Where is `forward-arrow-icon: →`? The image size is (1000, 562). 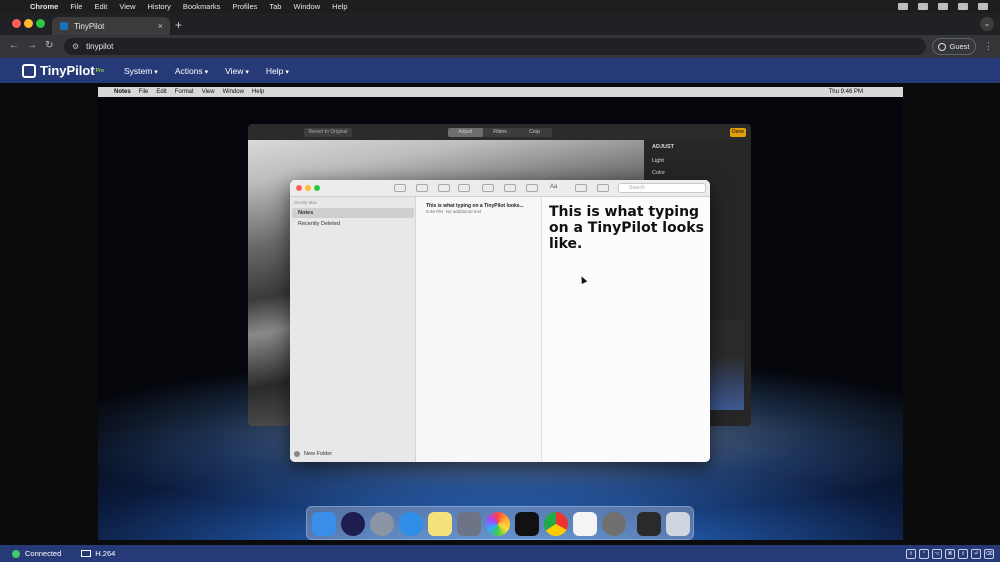
forward-arrow-icon: → is located at coordinates (32, 45).